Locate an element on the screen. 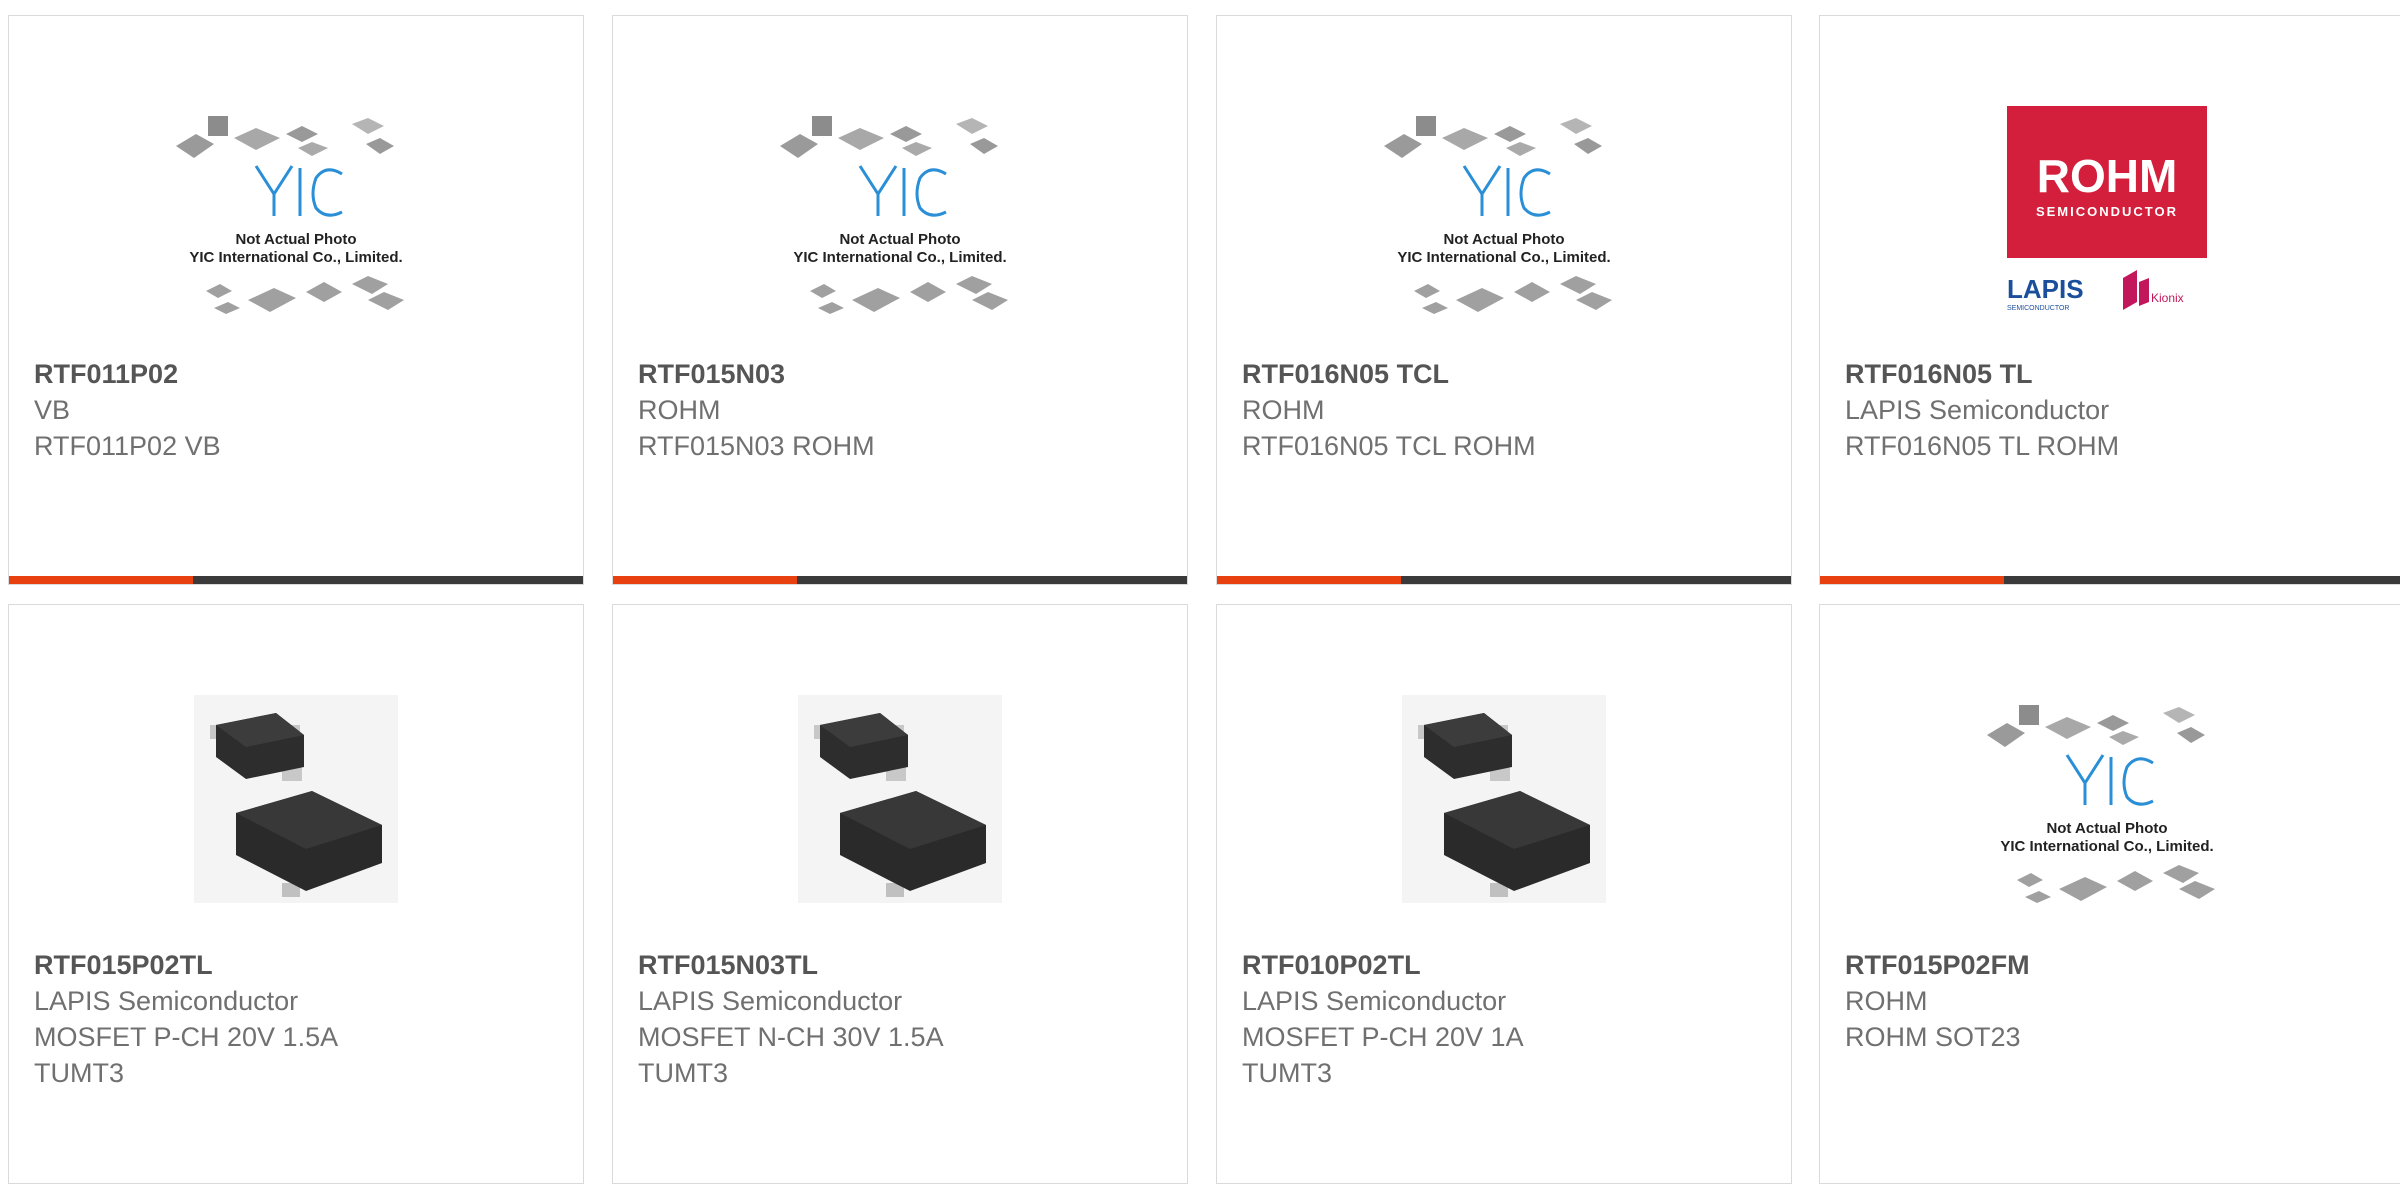  part-number: RTF015P02FM is located at coordinates (2116, 965).